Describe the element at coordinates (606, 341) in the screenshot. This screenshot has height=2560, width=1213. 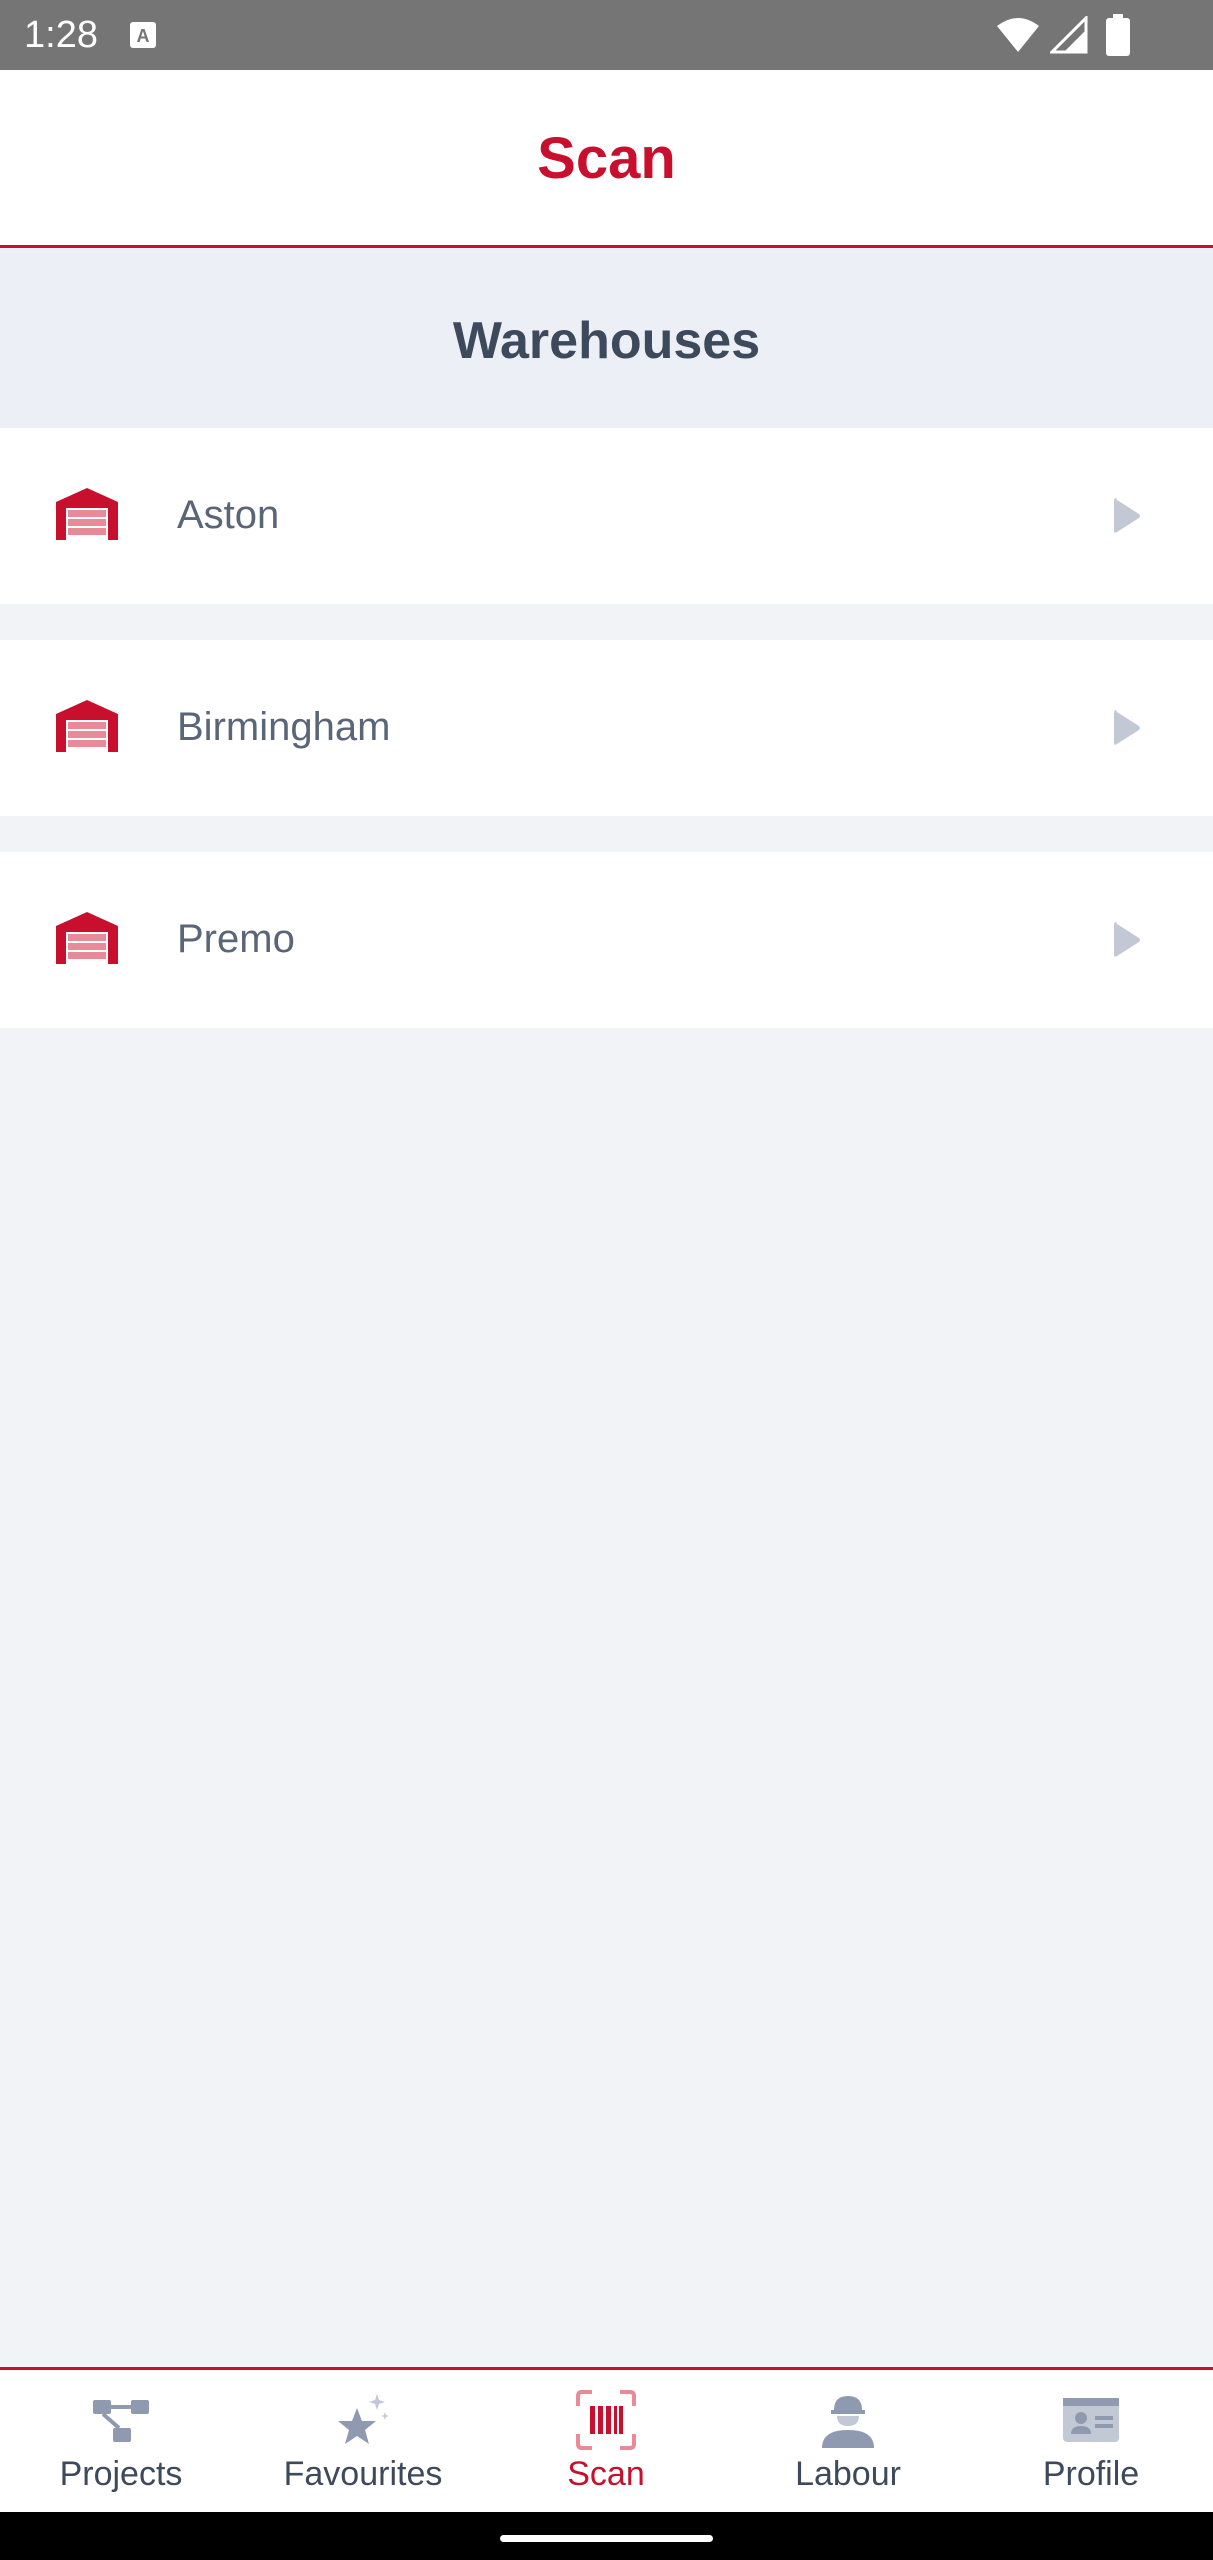
I see `section-title: Warehouses` at that location.